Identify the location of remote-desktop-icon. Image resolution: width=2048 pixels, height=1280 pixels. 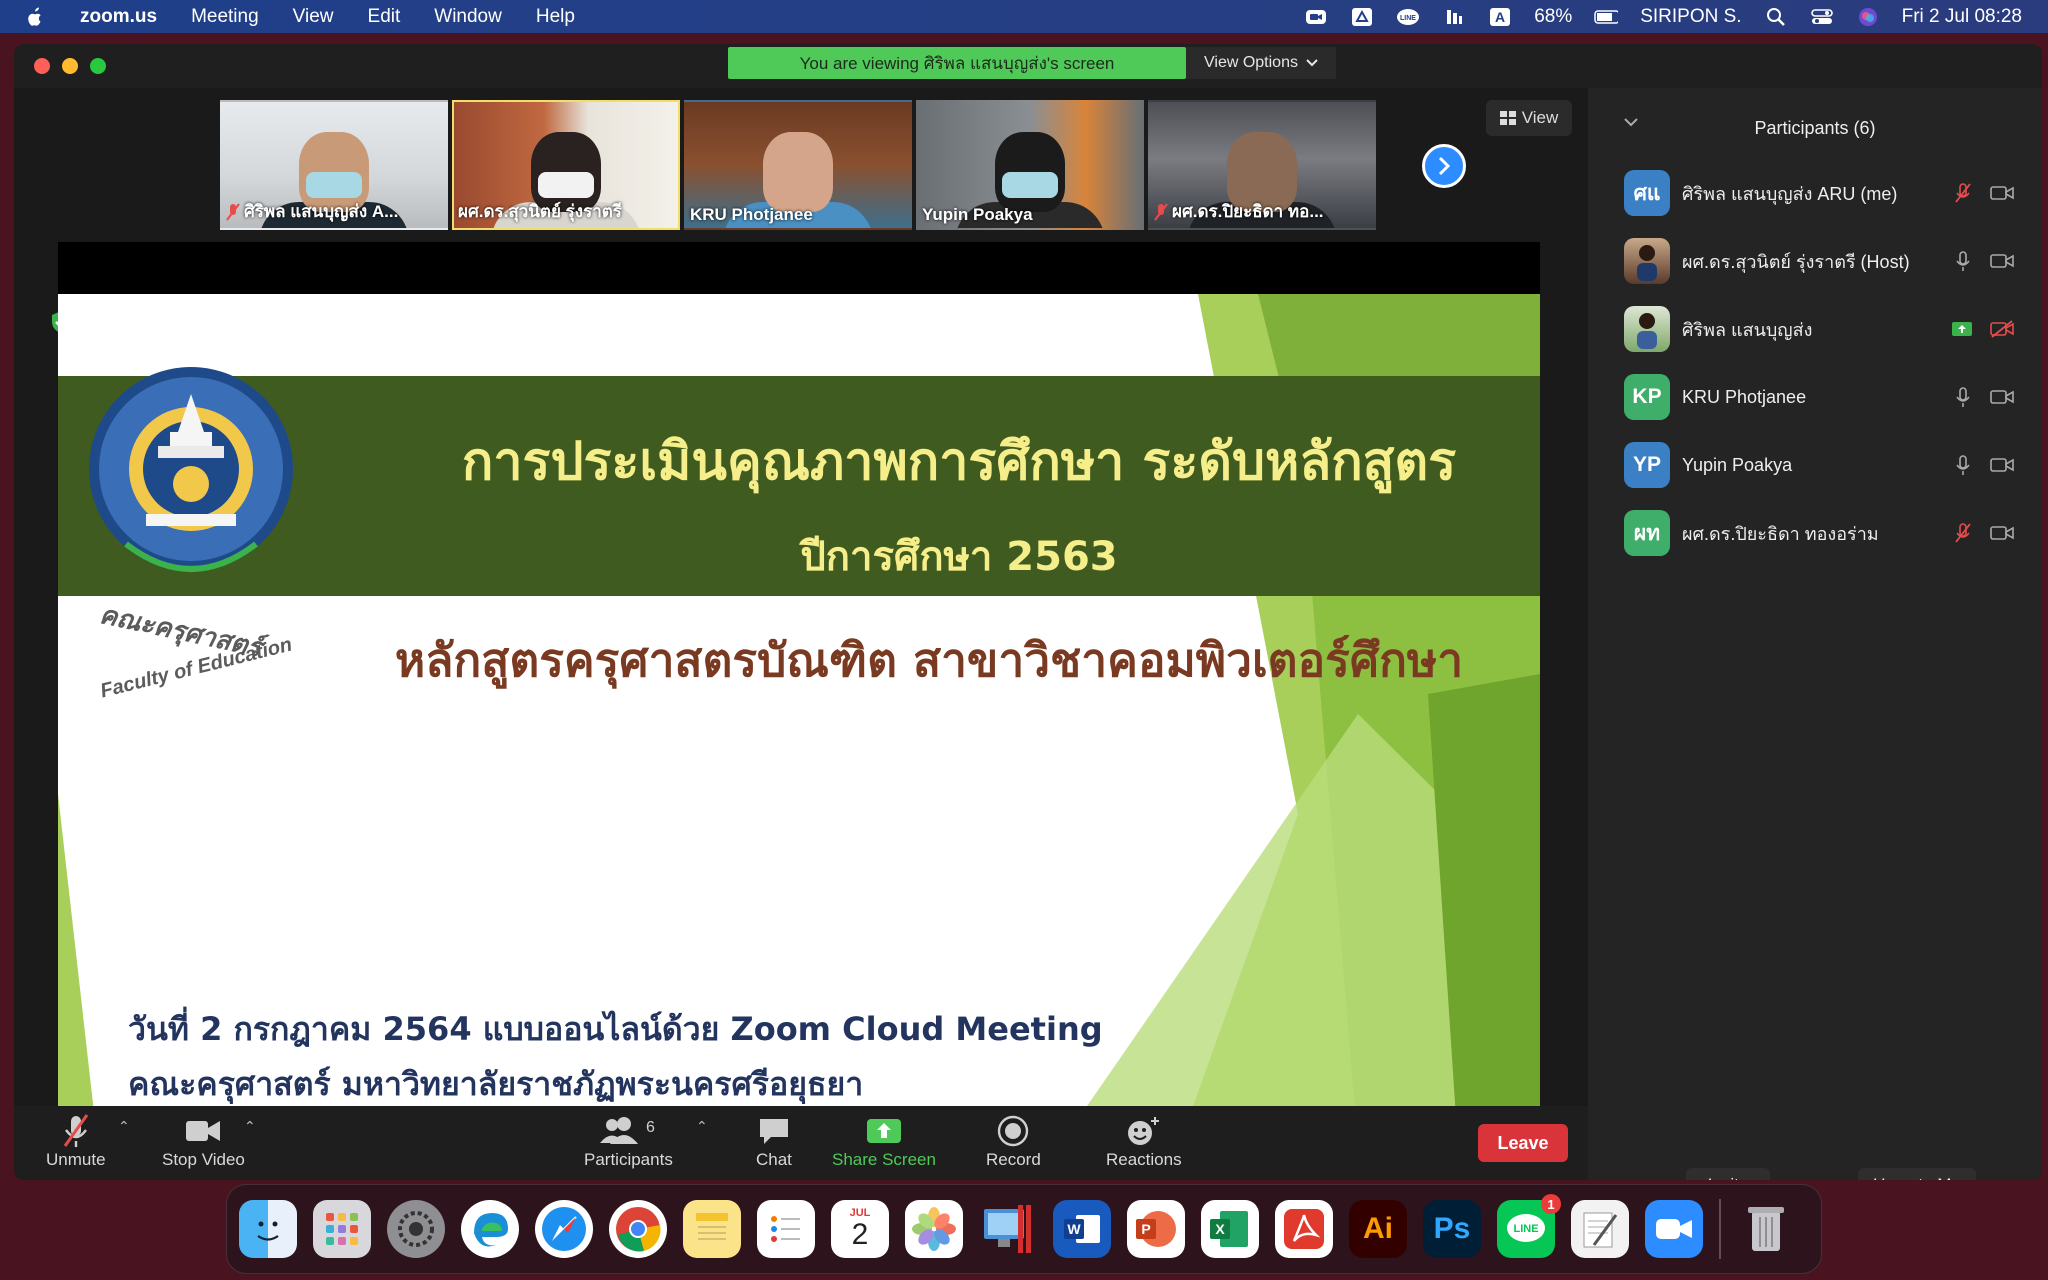
(1008, 1229).